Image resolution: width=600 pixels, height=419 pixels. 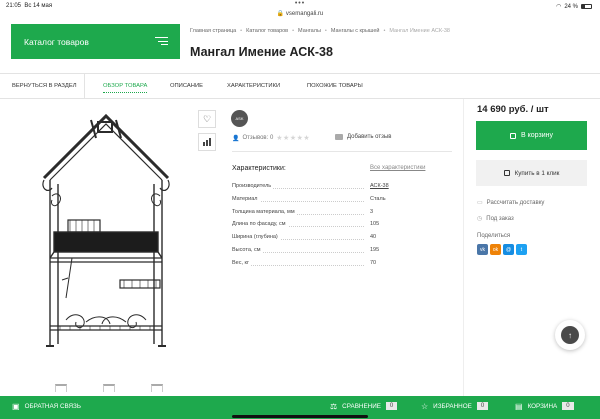 What do you see at coordinates (355, 31) in the screenshot?
I see `breadcrumb-grills-roof: Мангалы с крышей` at bounding box center [355, 31].